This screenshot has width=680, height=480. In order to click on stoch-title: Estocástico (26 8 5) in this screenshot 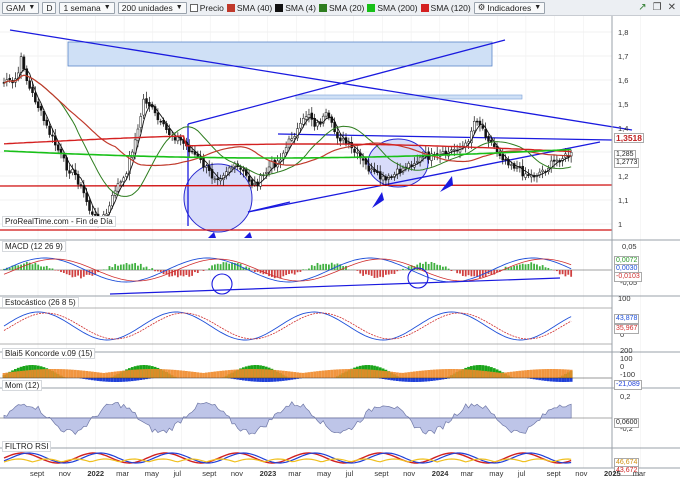, I will do `click(40, 302)`.